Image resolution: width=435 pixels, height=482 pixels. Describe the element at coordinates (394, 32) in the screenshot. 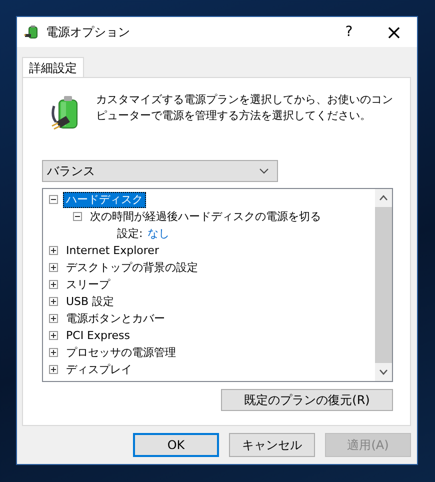

I see `close-button: ×` at that location.